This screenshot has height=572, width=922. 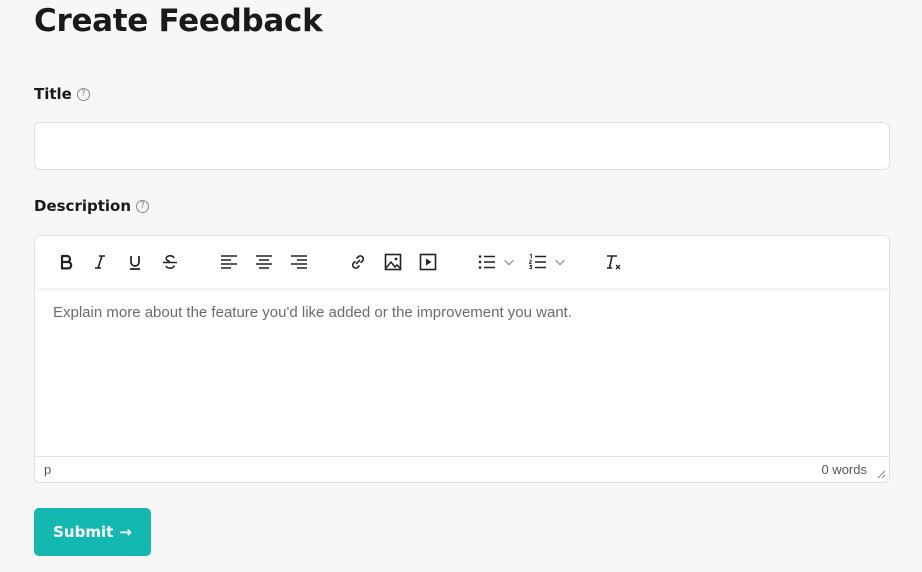 I want to click on underline-icon, so click(x=135, y=262).